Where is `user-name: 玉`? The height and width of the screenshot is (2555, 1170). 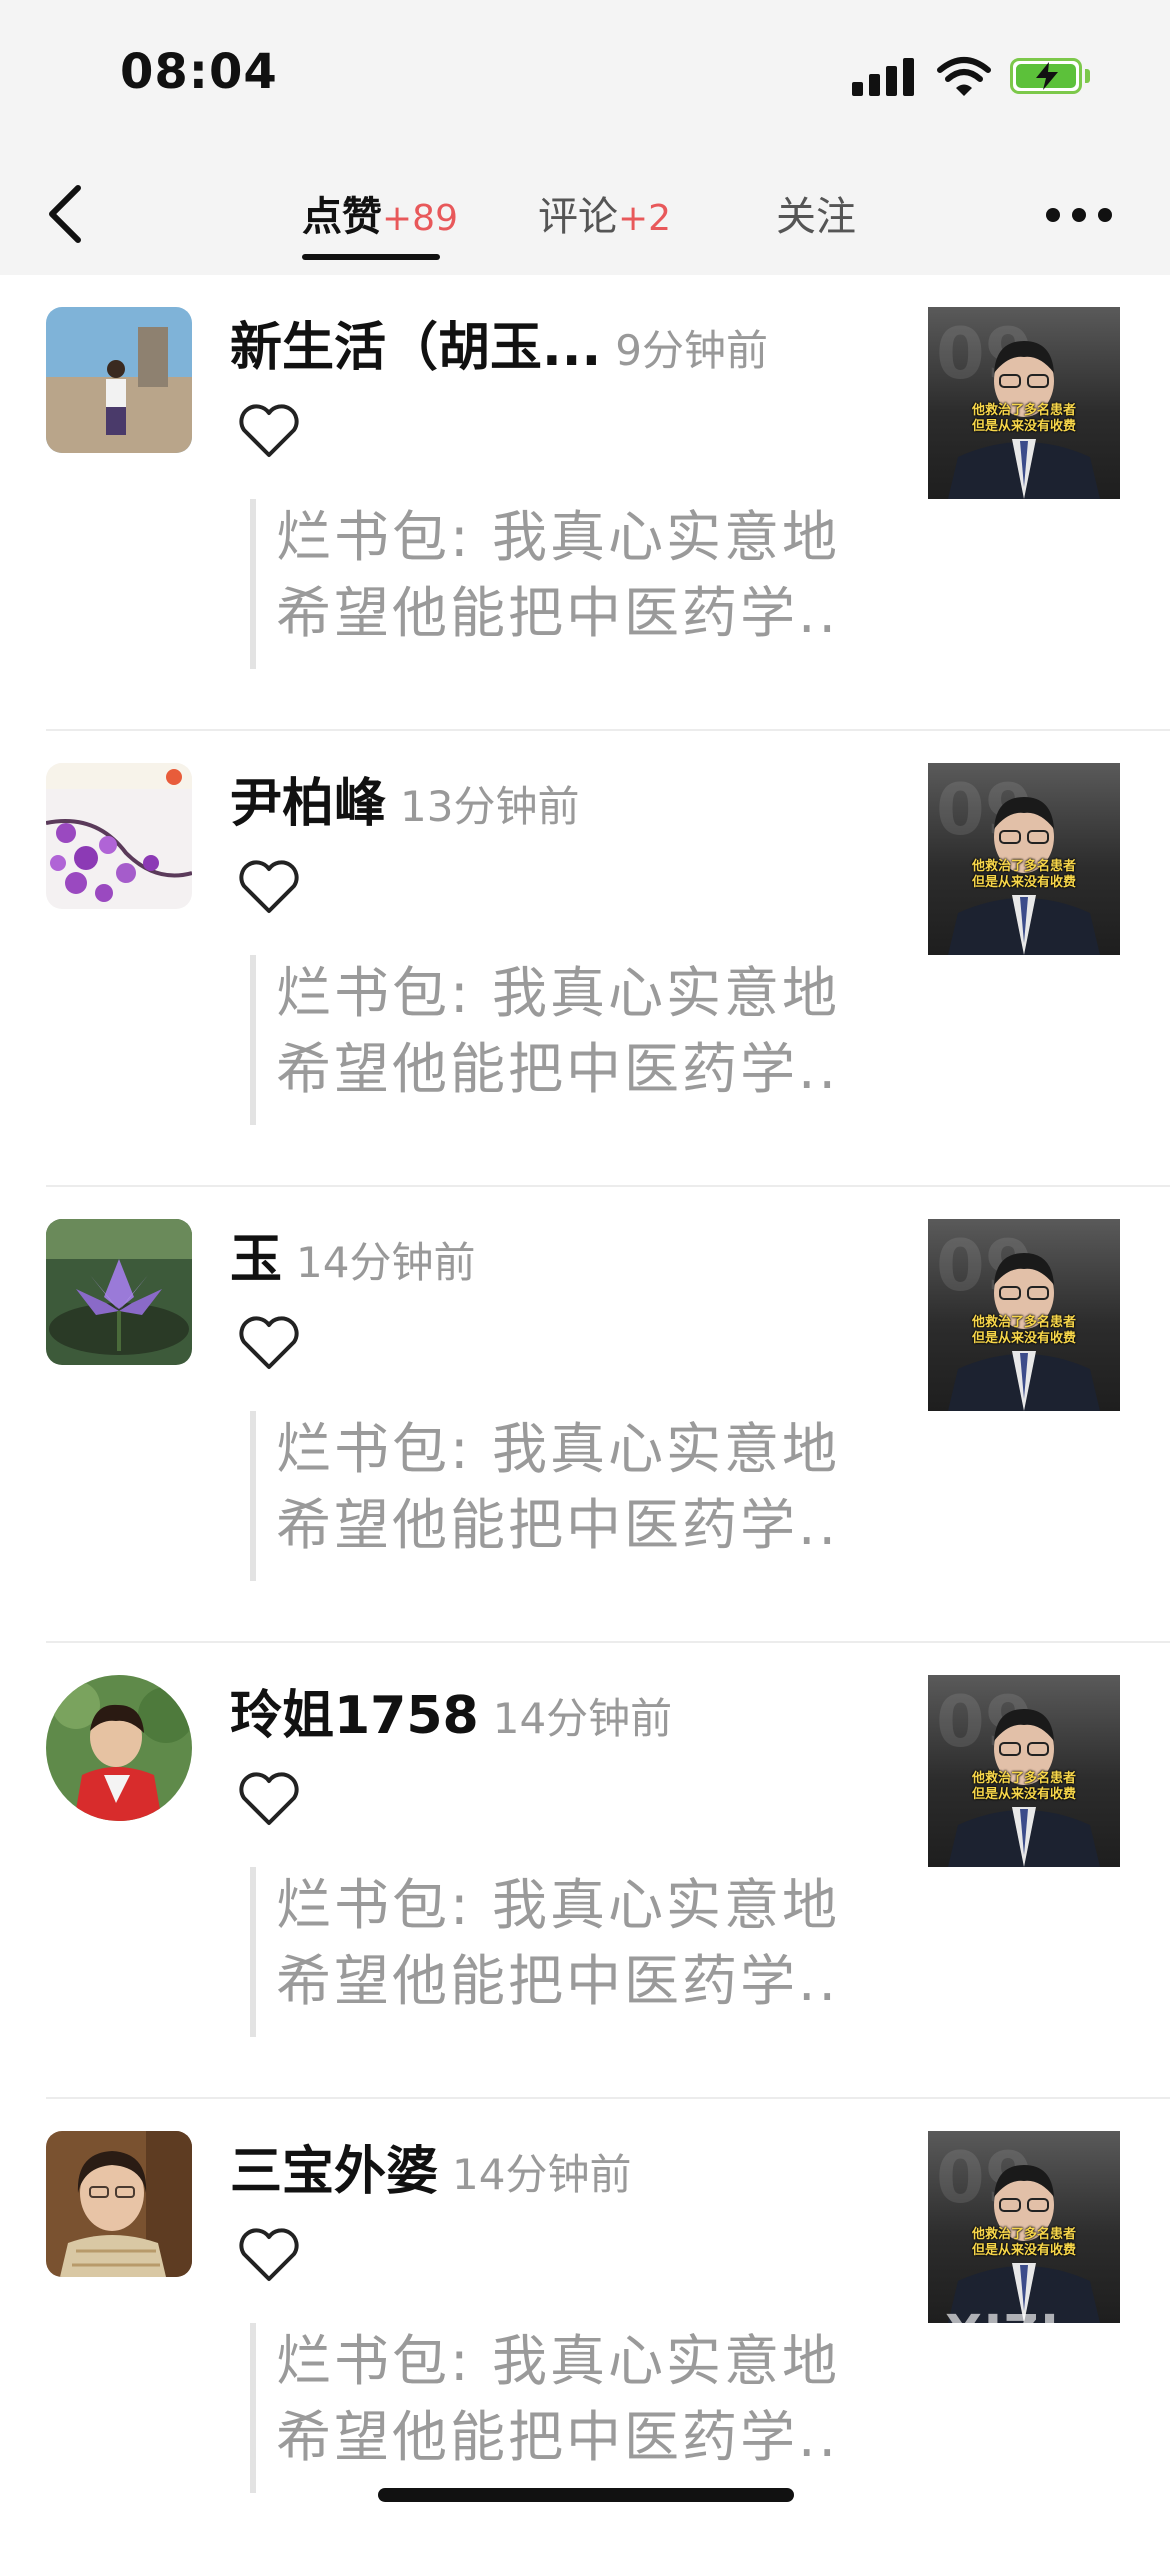 user-name: 玉 is located at coordinates (256, 1258).